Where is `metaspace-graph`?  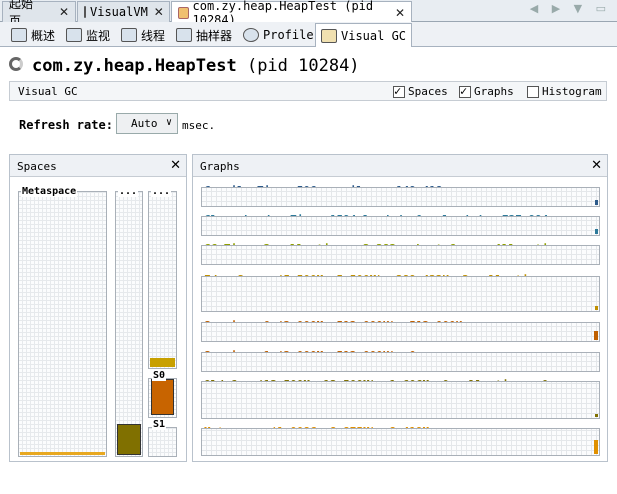 metaspace-graph is located at coordinates (400, 442).